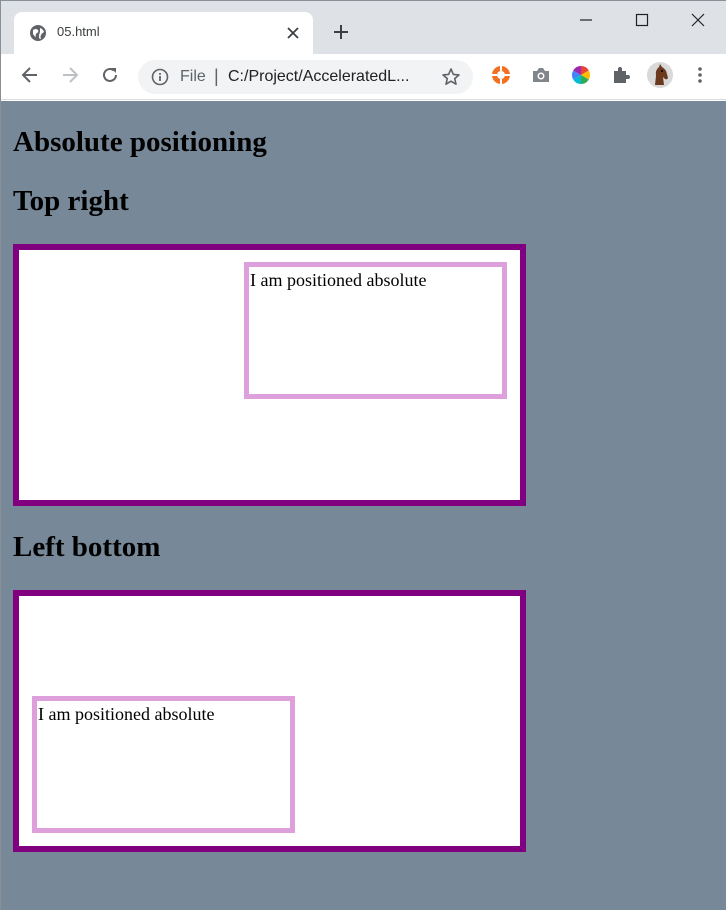  I want to click on tab-05-html: 05.html, so click(163, 33).